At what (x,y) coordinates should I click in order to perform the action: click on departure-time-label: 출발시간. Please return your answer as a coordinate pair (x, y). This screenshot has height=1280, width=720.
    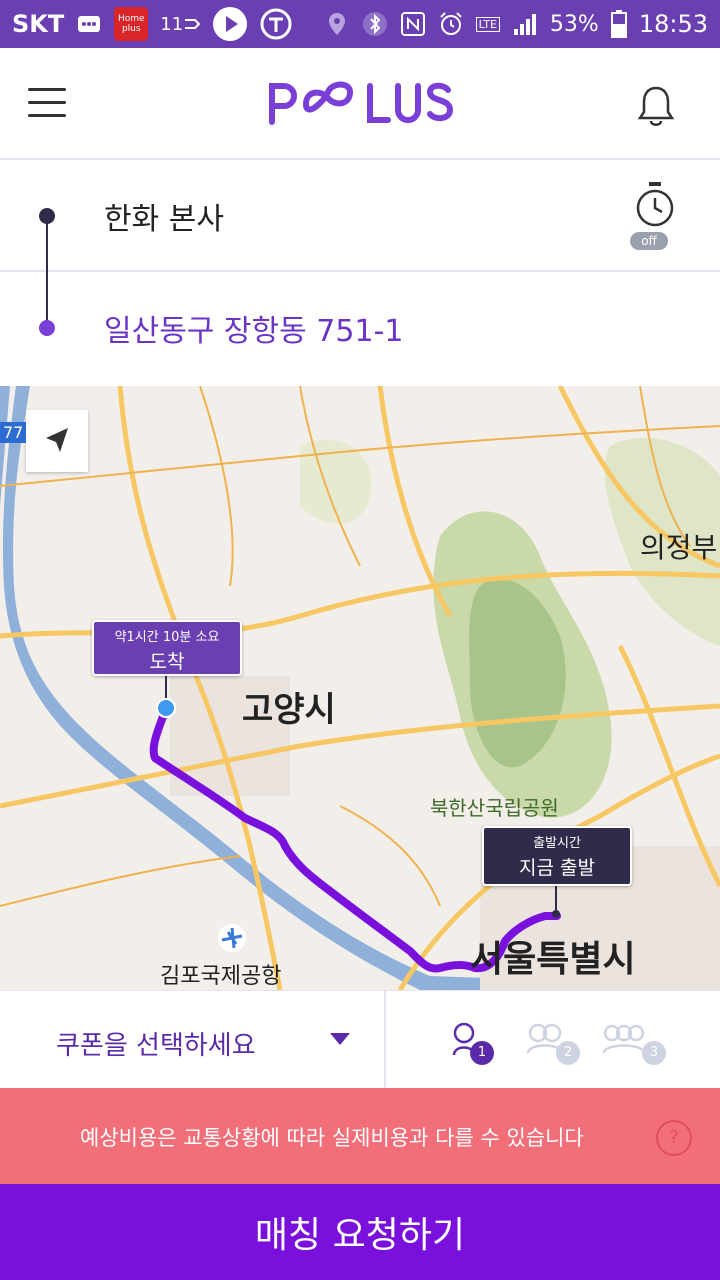
    Looking at the image, I should click on (557, 843).